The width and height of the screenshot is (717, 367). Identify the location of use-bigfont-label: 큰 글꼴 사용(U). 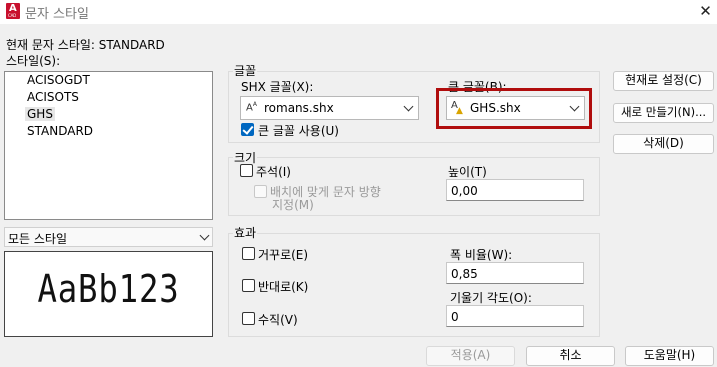
(298, 131).